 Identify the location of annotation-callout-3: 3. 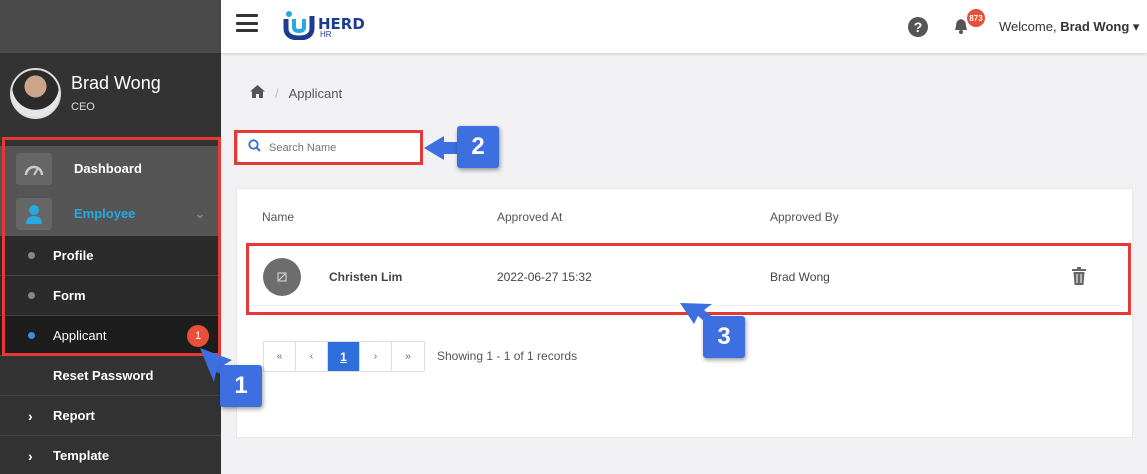
(724, 337).